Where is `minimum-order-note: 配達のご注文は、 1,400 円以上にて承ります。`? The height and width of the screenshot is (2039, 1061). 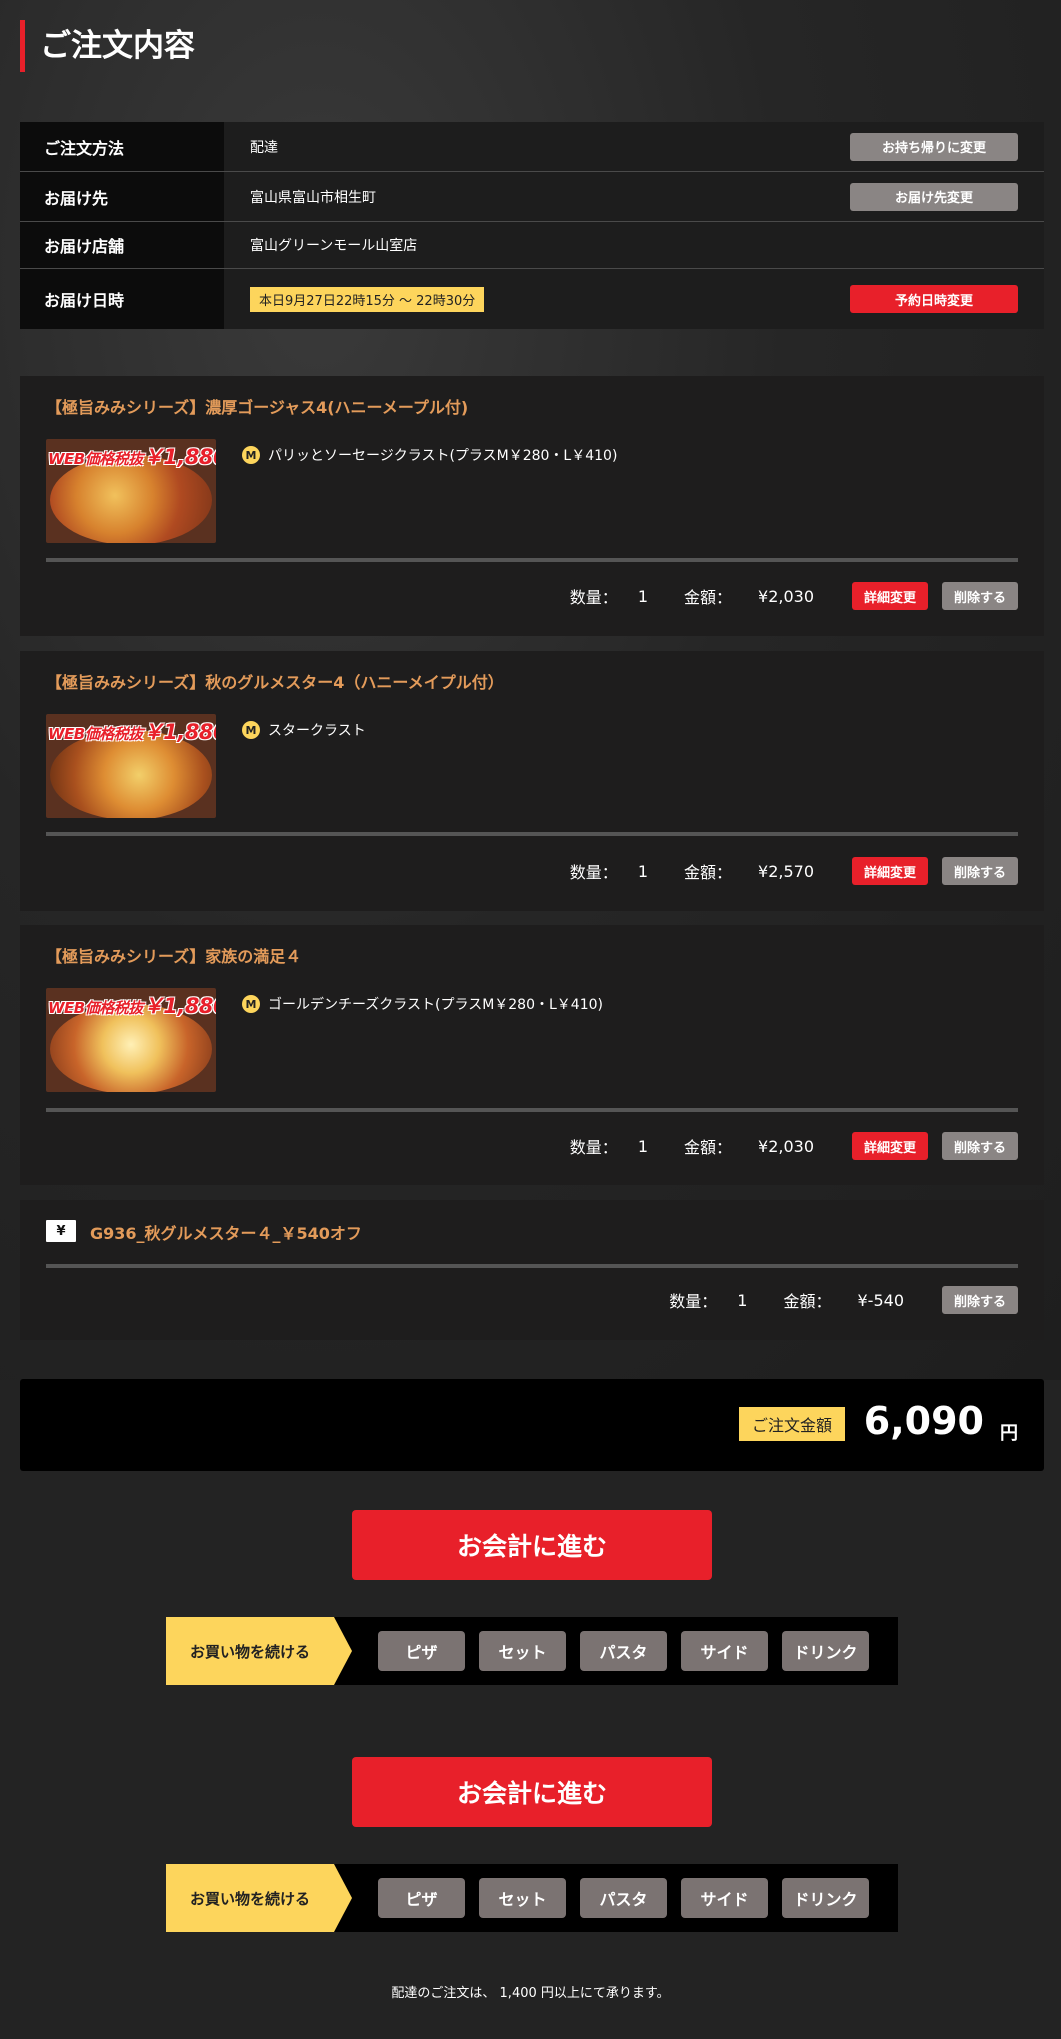 minimum-order-note: 配達のご注文は、 1,400 円以上にて承ります。 is located at coordinates (530, 1993).